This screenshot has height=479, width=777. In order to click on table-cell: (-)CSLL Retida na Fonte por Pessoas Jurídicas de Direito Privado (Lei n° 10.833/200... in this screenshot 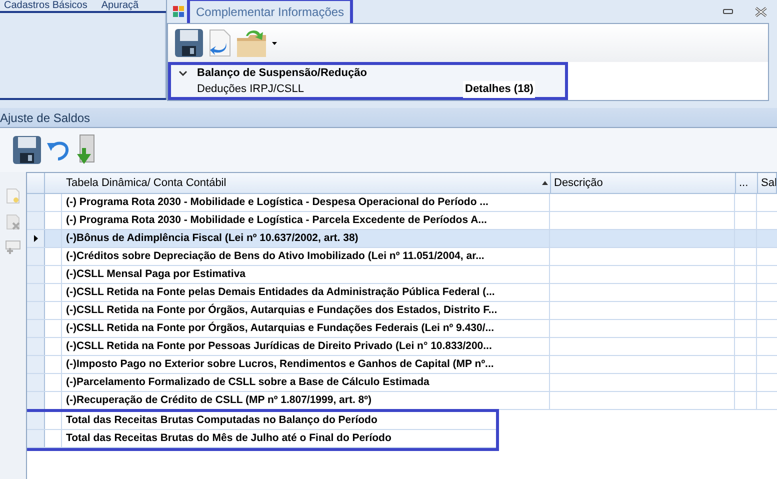, I will do `click(306, 346)`.